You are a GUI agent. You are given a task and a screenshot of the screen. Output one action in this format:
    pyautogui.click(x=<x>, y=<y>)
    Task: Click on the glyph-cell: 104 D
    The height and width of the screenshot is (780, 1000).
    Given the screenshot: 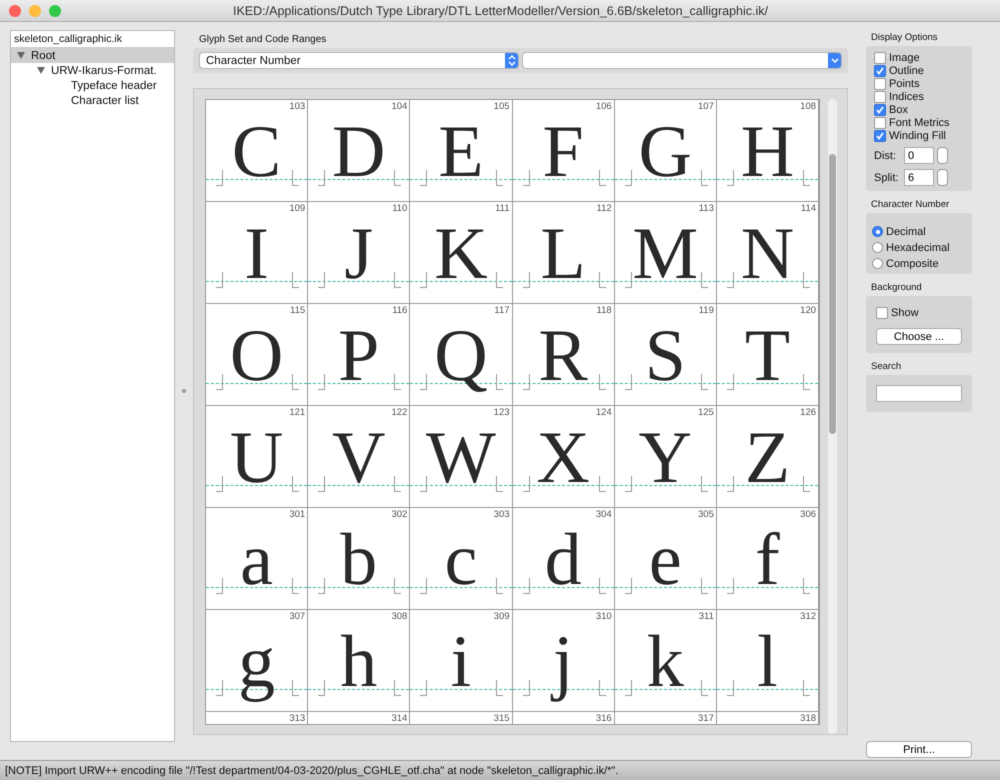 What is the action you would take?
    pyautogui.click(x=359, y=151)
    